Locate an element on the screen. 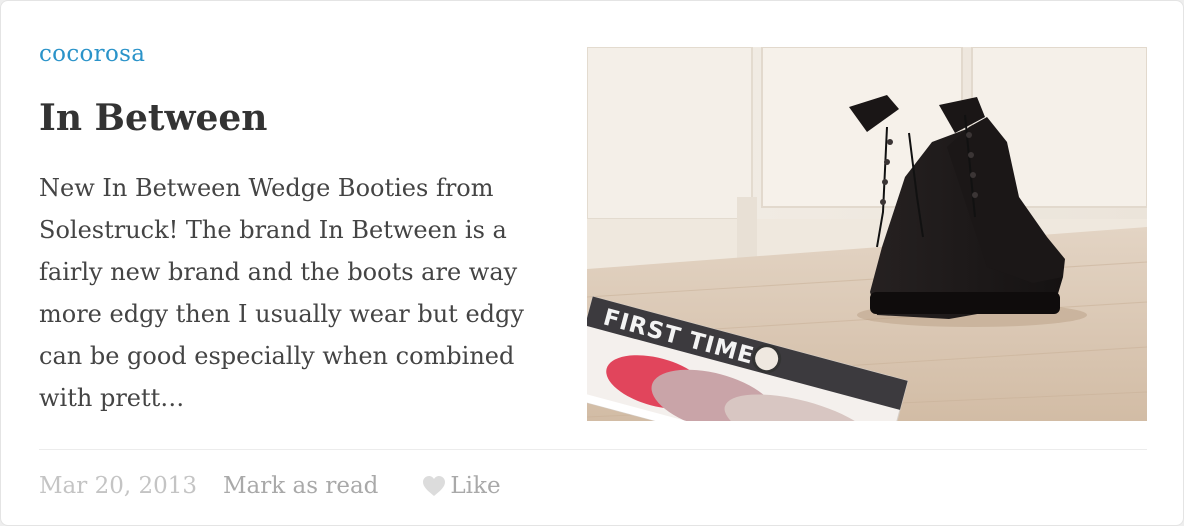  footer-divider is located at coordinates (593, 449).